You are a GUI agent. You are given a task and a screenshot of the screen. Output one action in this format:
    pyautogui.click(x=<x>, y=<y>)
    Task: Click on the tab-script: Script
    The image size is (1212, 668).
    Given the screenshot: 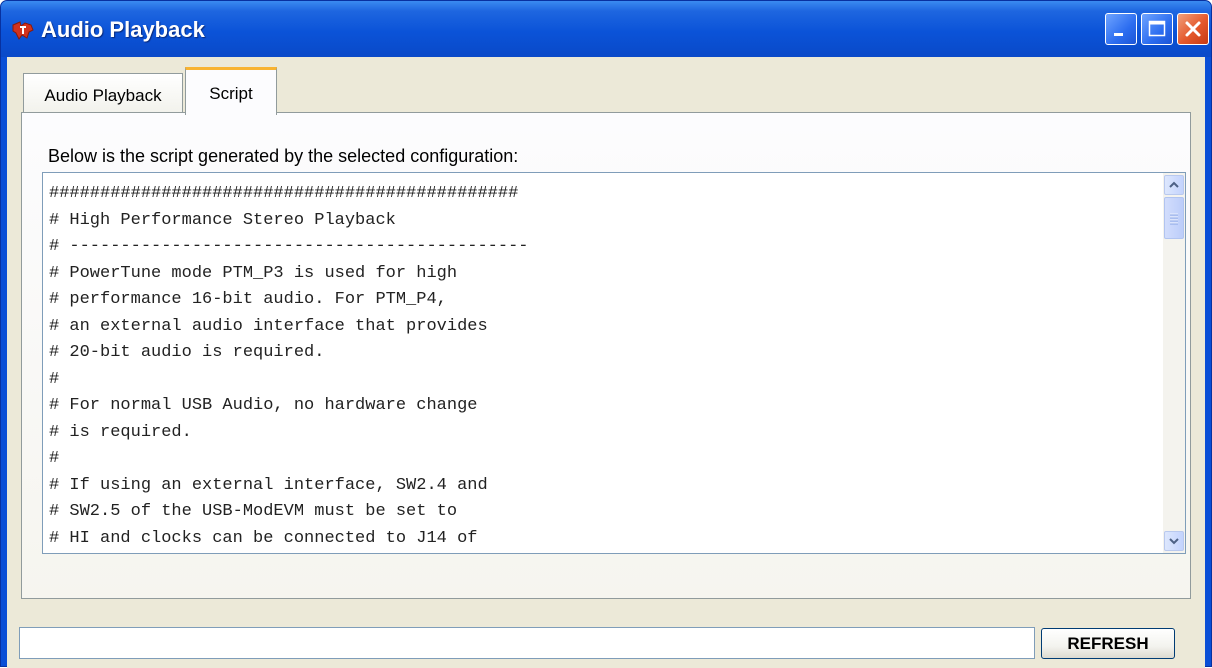 What is the action you would take?
    pyautogui.click(x=231, y=91)
    